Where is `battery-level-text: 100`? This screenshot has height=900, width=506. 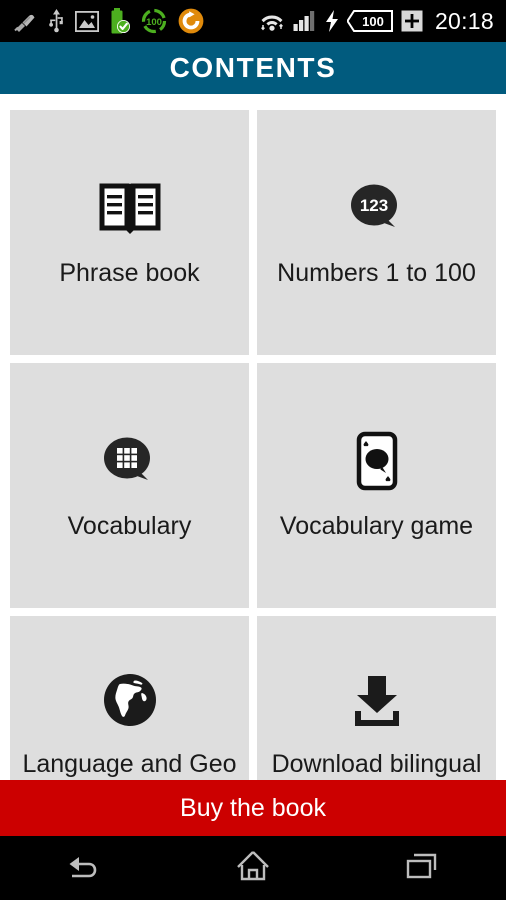 battery-level-text: 100 is located at coordinates (373, 21).